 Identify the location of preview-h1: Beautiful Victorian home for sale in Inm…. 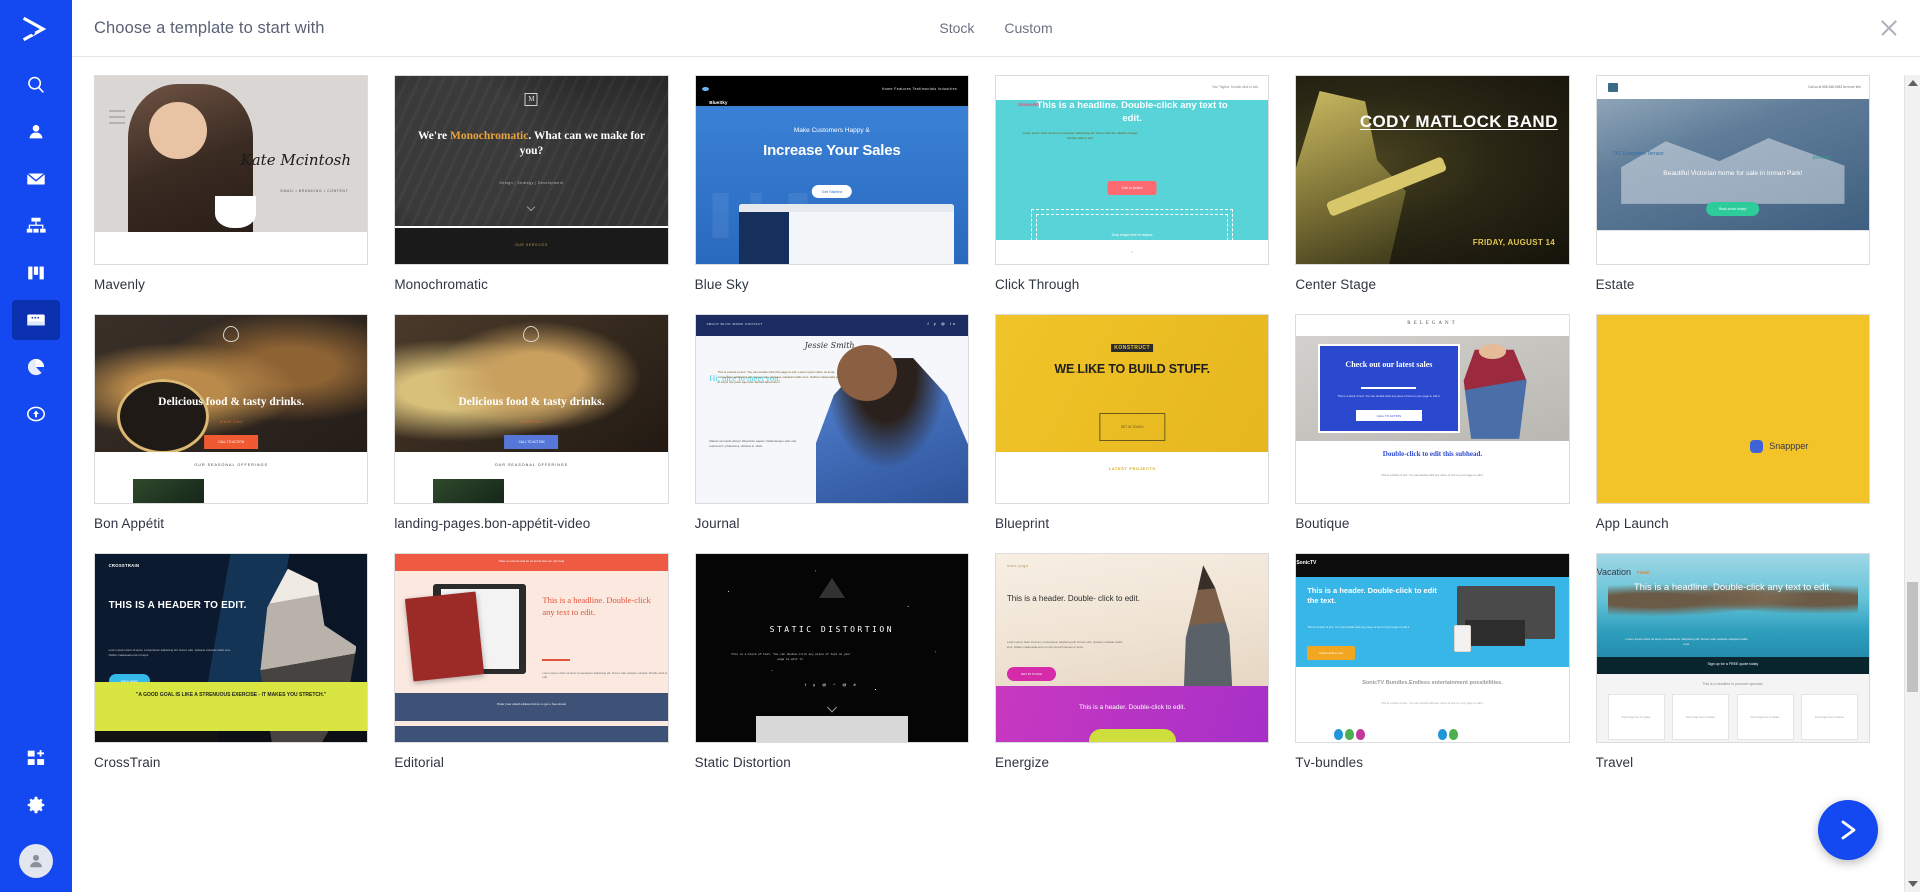
(1733, 173).